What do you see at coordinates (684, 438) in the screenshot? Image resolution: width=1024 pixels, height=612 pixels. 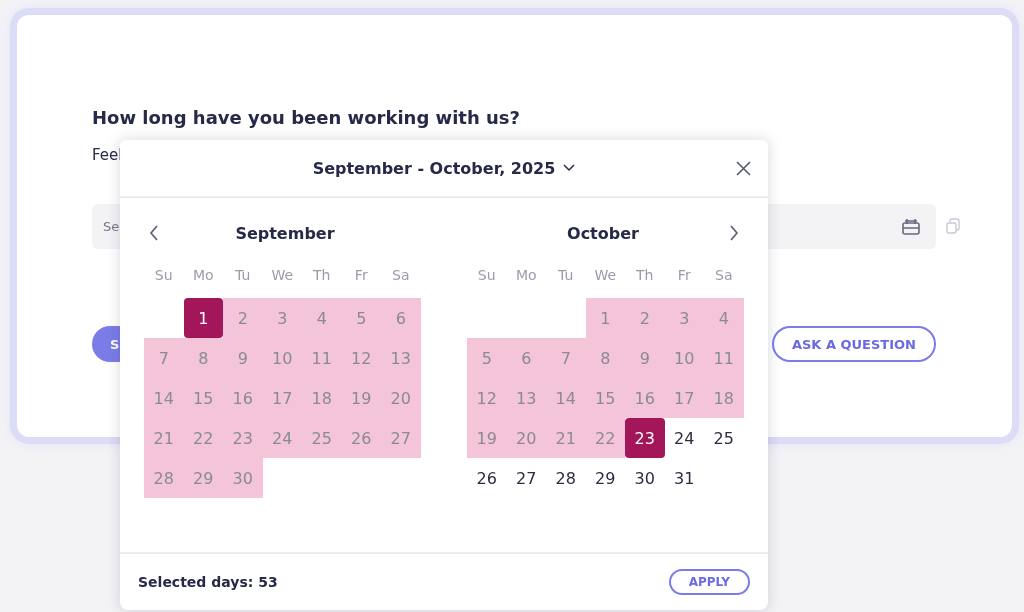 I see `calendar-day: 24` at bounding box center [684, 438].